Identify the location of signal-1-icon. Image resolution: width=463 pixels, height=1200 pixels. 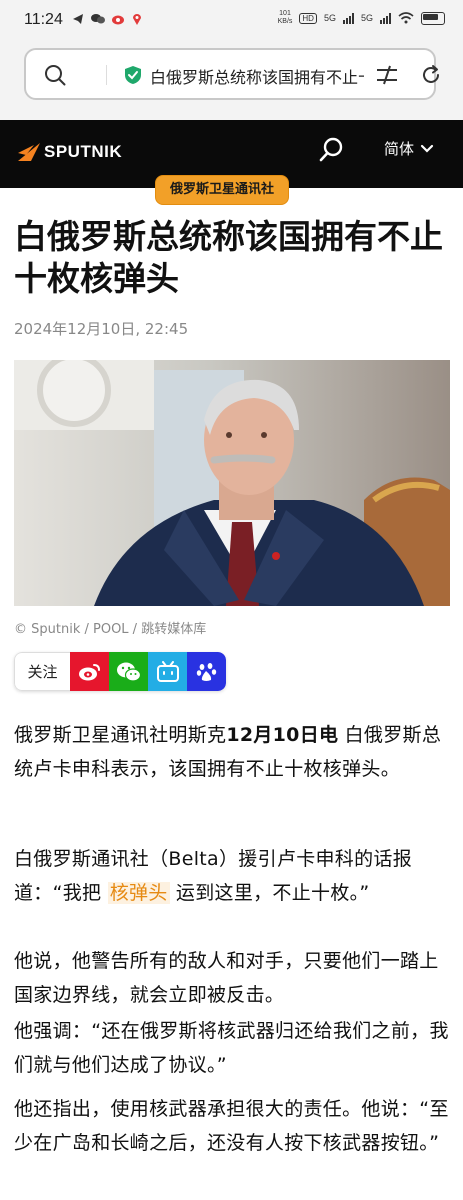
(348, 18).